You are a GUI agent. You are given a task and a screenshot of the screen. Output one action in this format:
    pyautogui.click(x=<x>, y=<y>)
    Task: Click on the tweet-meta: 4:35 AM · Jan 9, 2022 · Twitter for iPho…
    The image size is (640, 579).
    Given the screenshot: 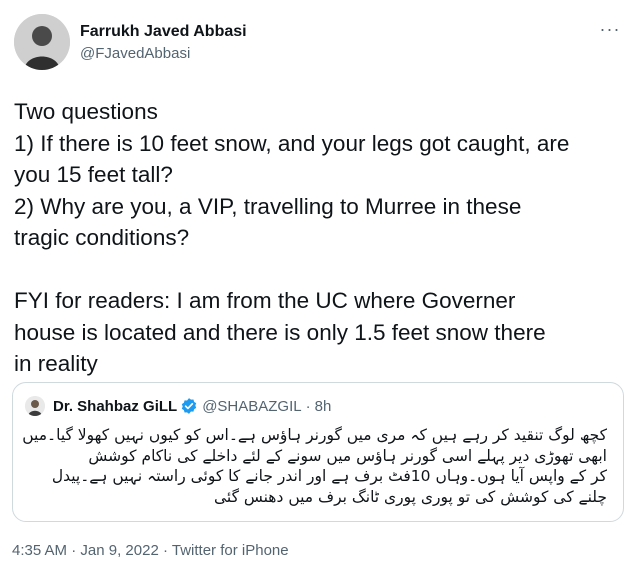 What is the action you would take?
    pyautogui.click(x=150, y=550)
    